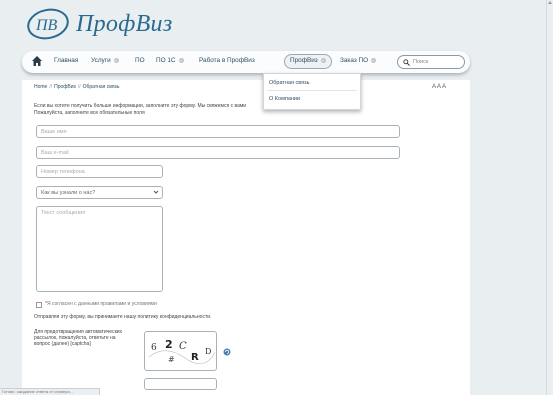  Describe the element at coordinates (154, 348) in the screenshot. I see `captcha-char: 6` at that location.